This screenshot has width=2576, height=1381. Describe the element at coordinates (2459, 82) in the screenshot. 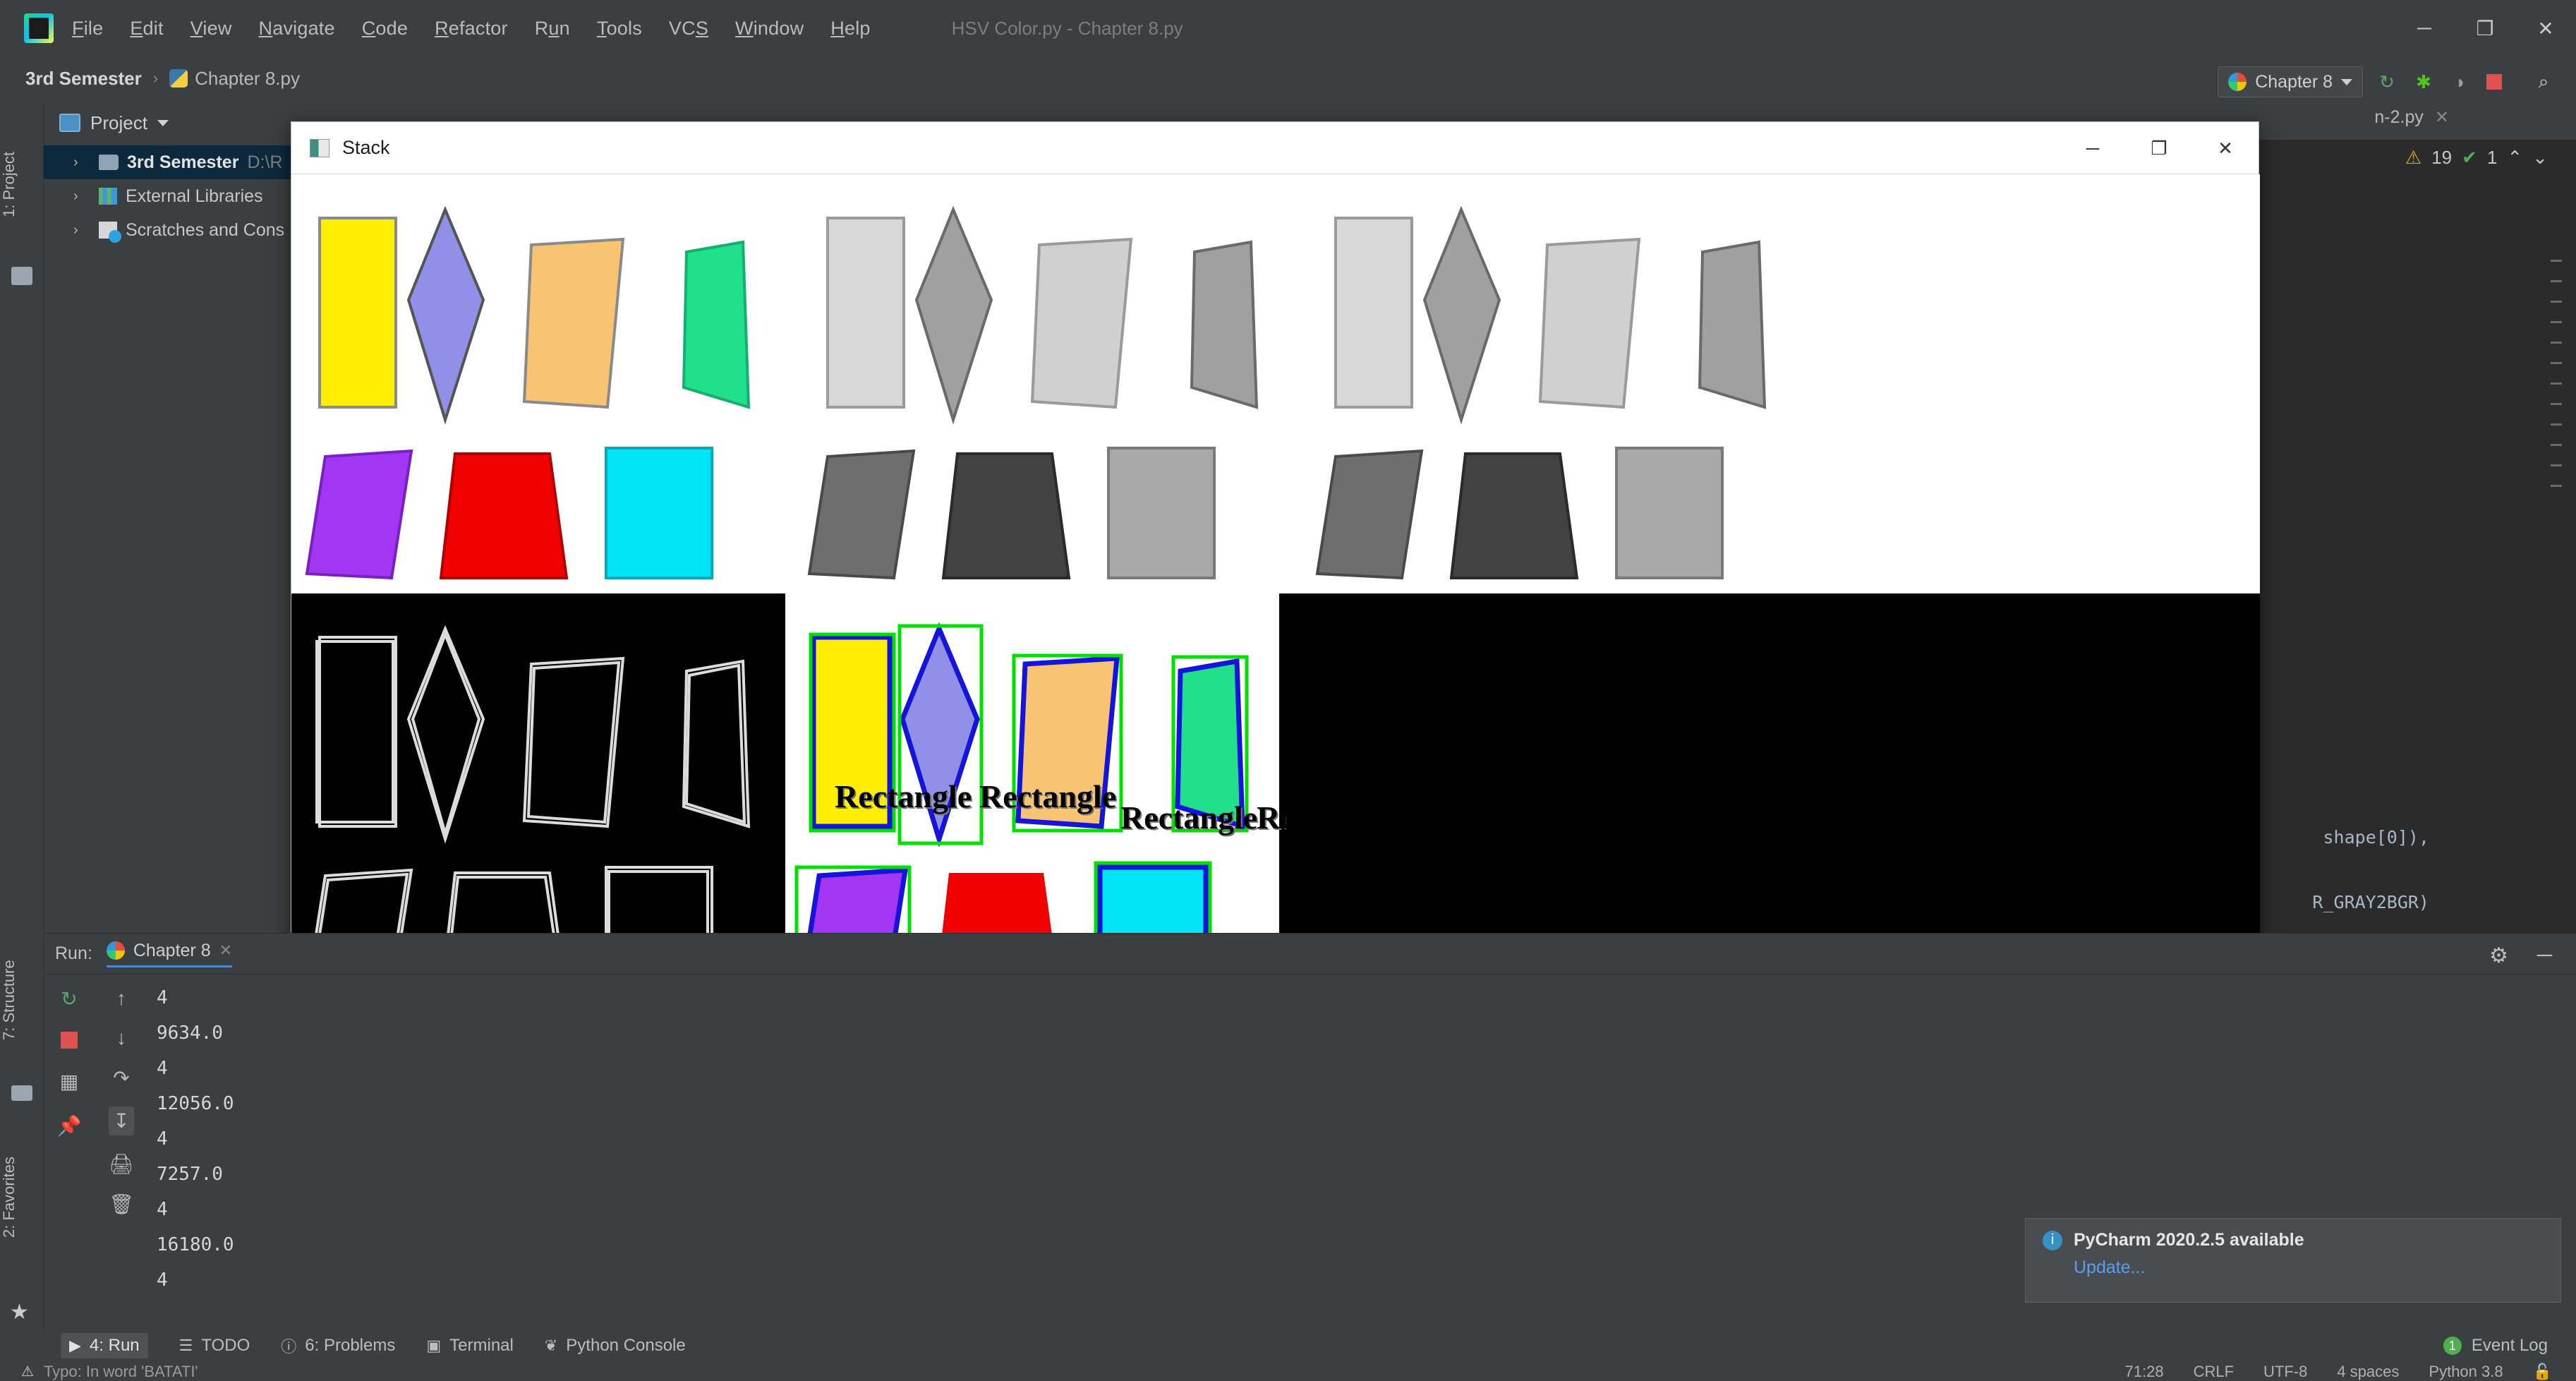

I see `coverage-button: ◑` at that location.